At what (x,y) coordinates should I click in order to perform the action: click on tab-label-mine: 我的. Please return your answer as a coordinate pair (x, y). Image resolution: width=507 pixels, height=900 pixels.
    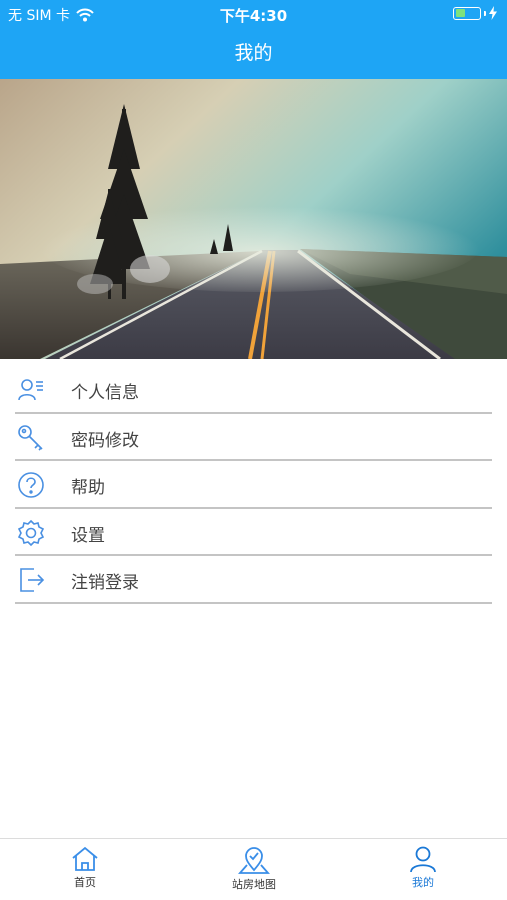
    Looking at the image, I should click on (423, 882).